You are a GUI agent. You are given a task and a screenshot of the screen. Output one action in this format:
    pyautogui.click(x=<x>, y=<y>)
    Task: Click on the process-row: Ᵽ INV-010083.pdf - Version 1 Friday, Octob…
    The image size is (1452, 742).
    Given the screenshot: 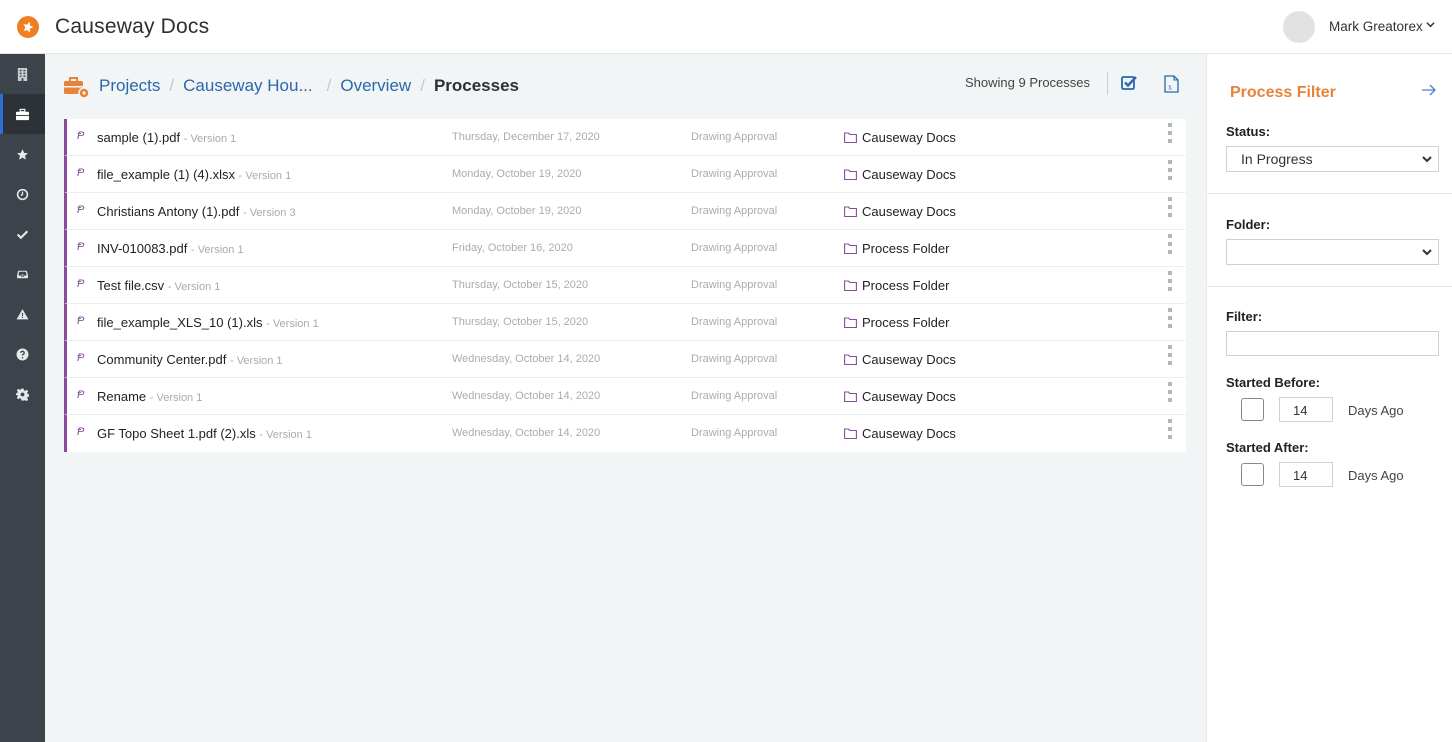 What is the action you would take?
    pyautogui.click(x=625, y=248)
    